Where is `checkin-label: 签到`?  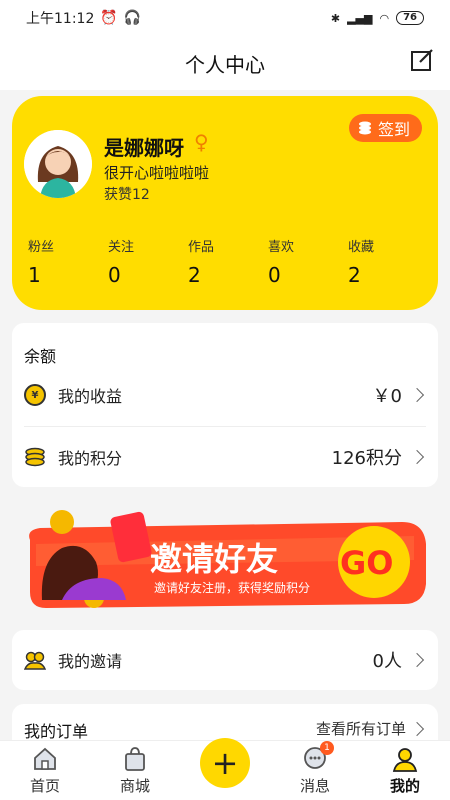 checkin-label: 签到 is located at coordinates (393, 129).